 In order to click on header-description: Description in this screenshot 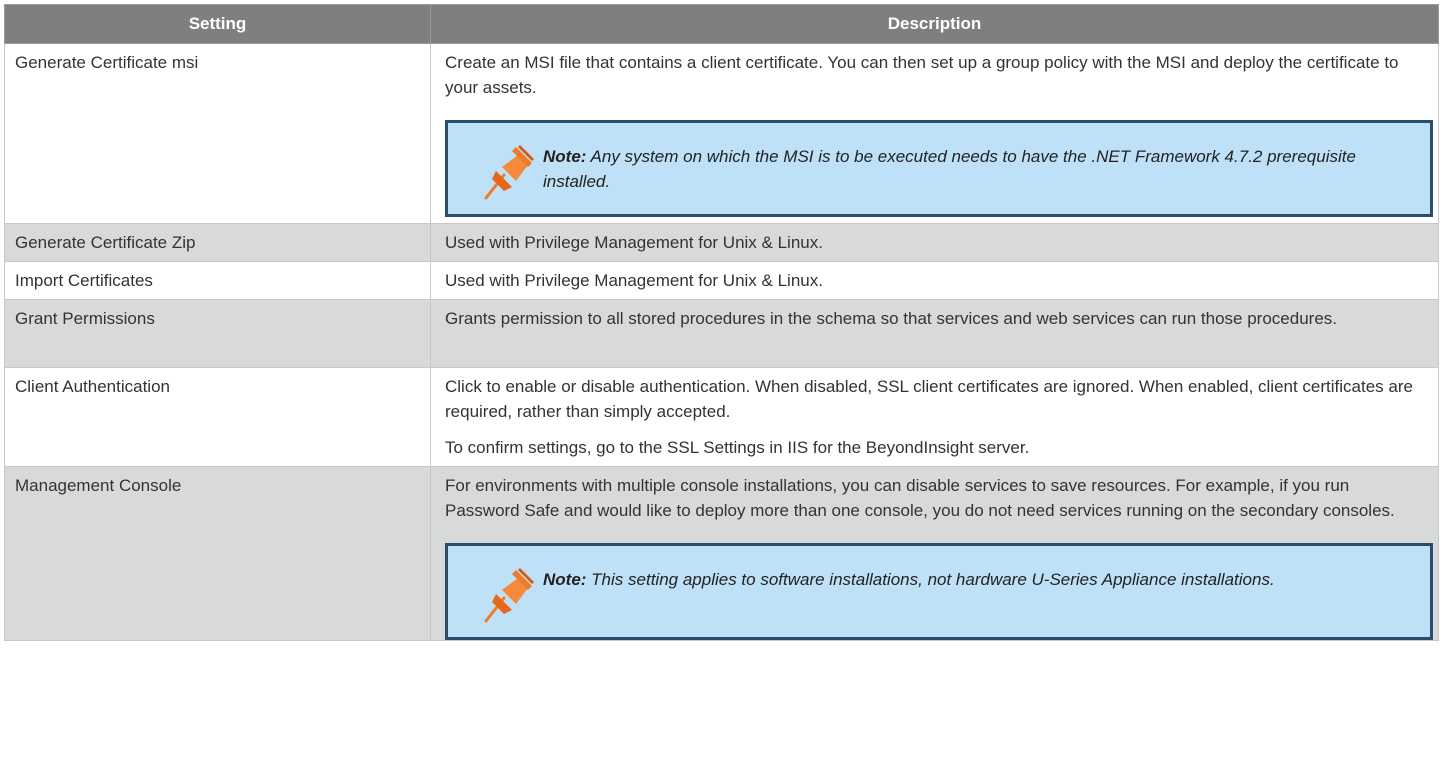, I will do `click(934, 24)`.